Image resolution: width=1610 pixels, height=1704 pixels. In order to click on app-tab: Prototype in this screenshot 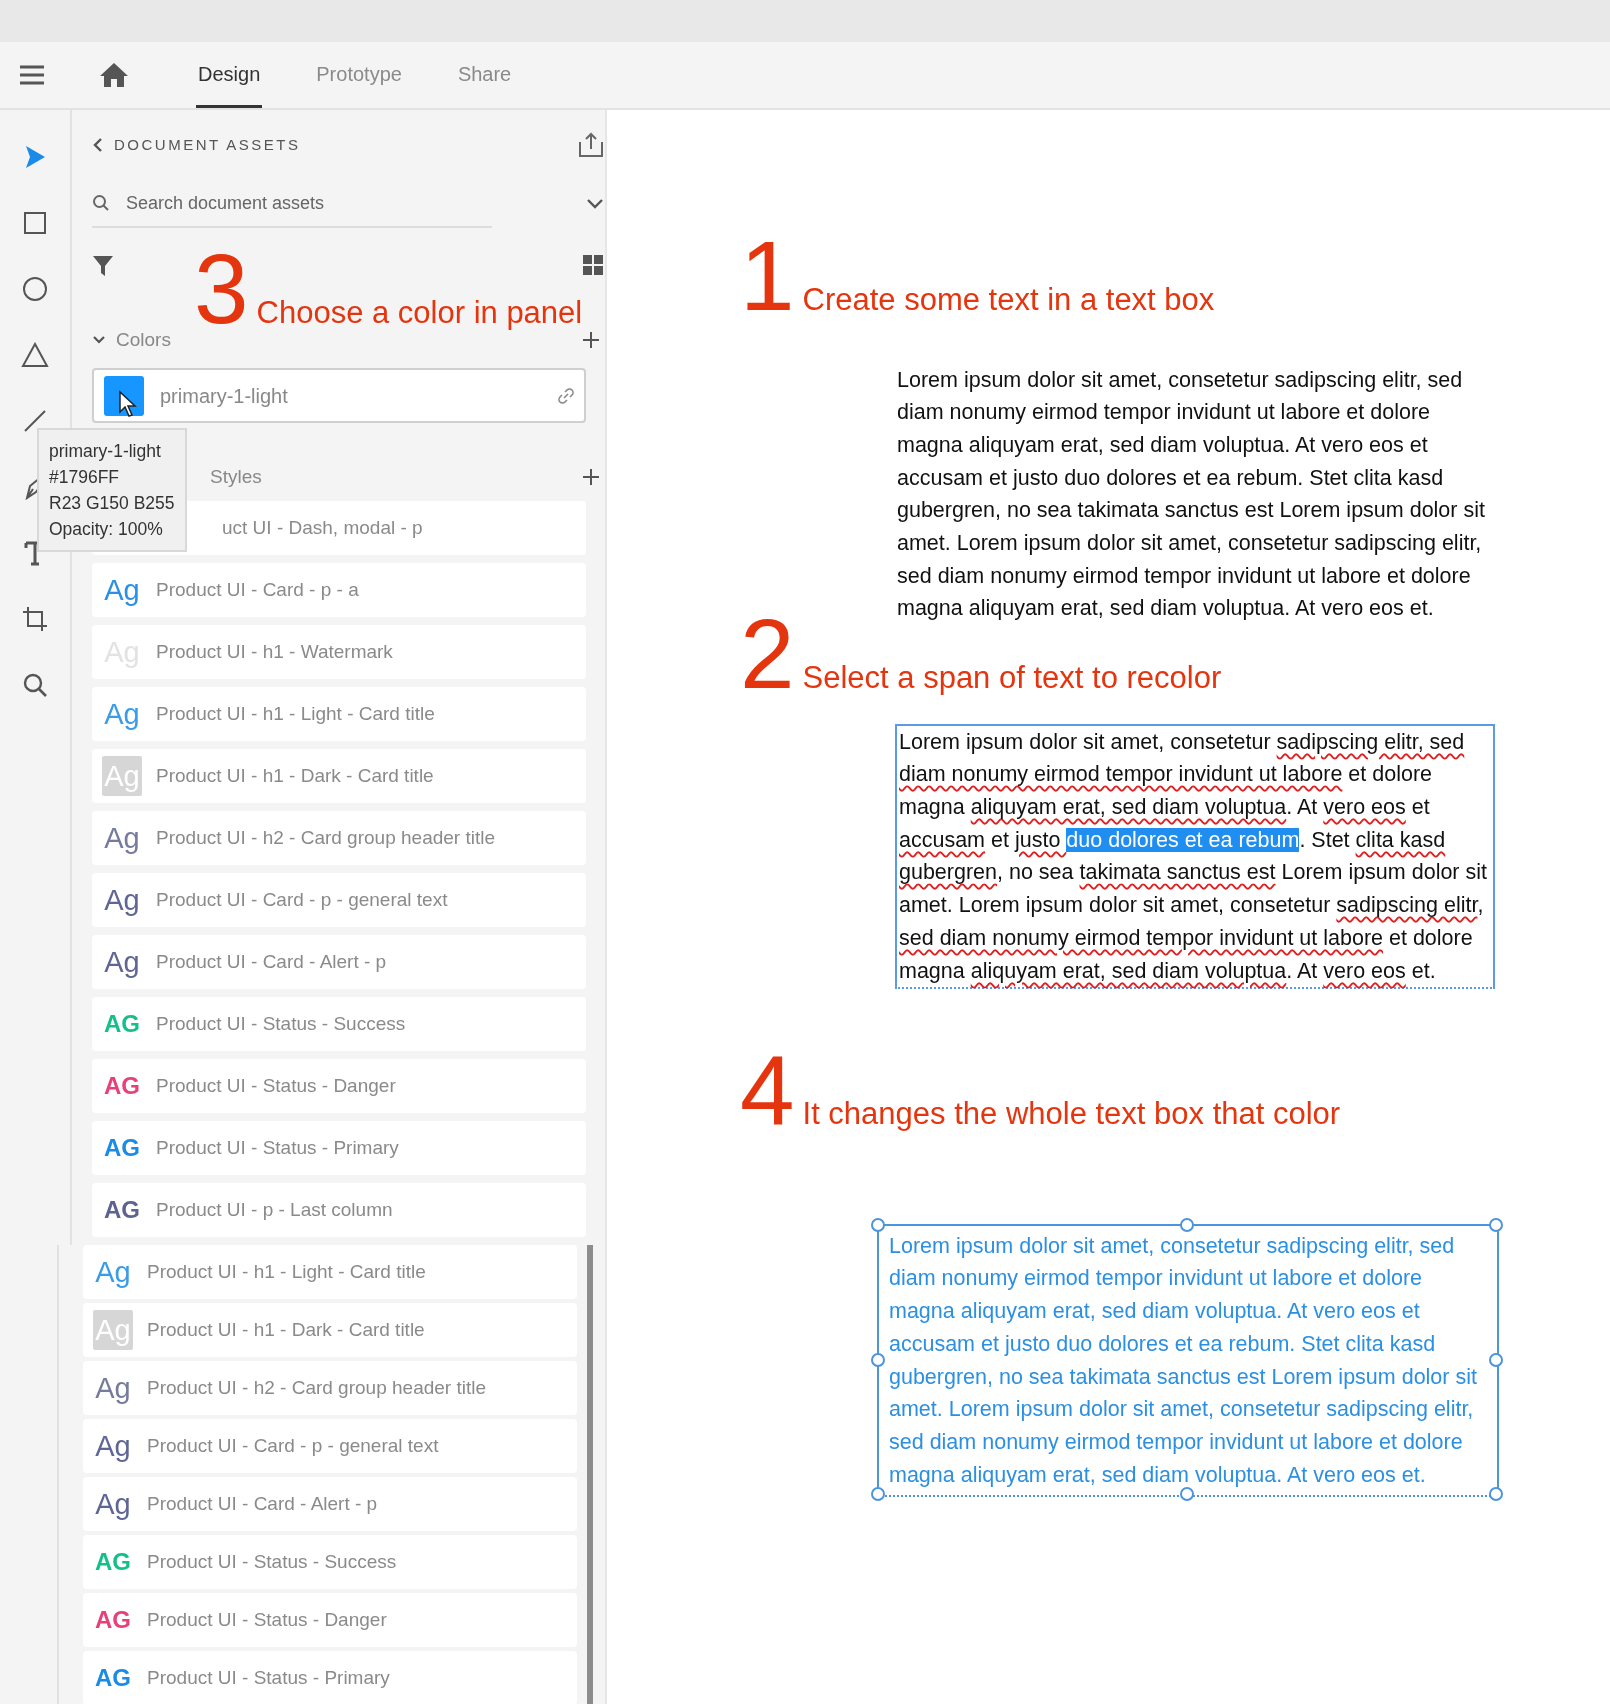, I will do `click(359, 75)`.